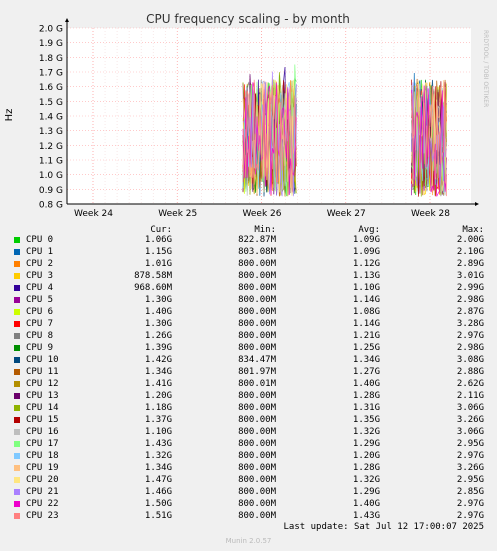 The width and height of the screenshot is (497, 551). What do you see at coordinates (477, 204) in the screenshot?
I see `x-axis-arrow` at bounding box center [477, 204].